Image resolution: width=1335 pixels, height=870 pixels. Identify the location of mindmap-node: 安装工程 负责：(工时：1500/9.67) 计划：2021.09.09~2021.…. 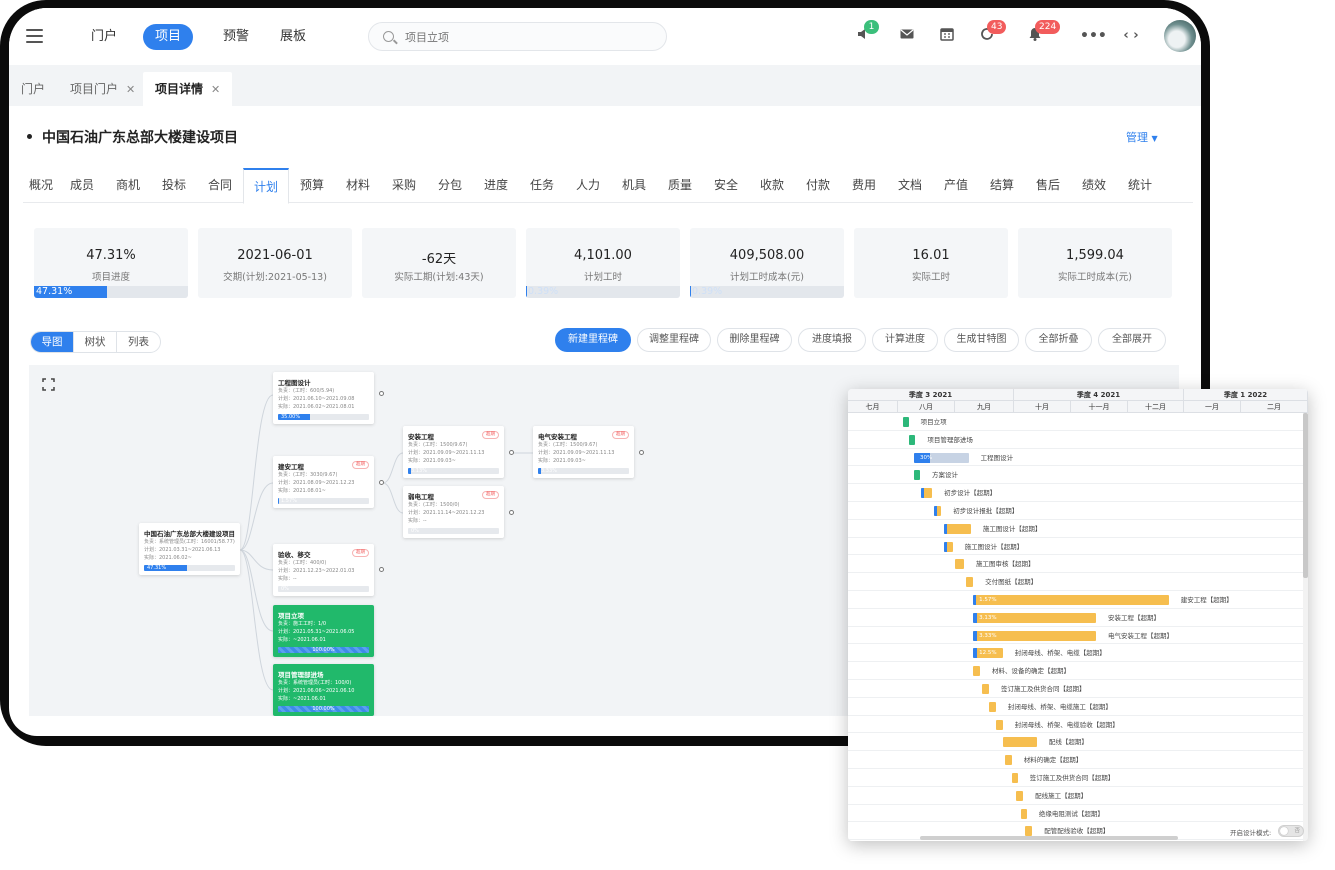
(453, 452).